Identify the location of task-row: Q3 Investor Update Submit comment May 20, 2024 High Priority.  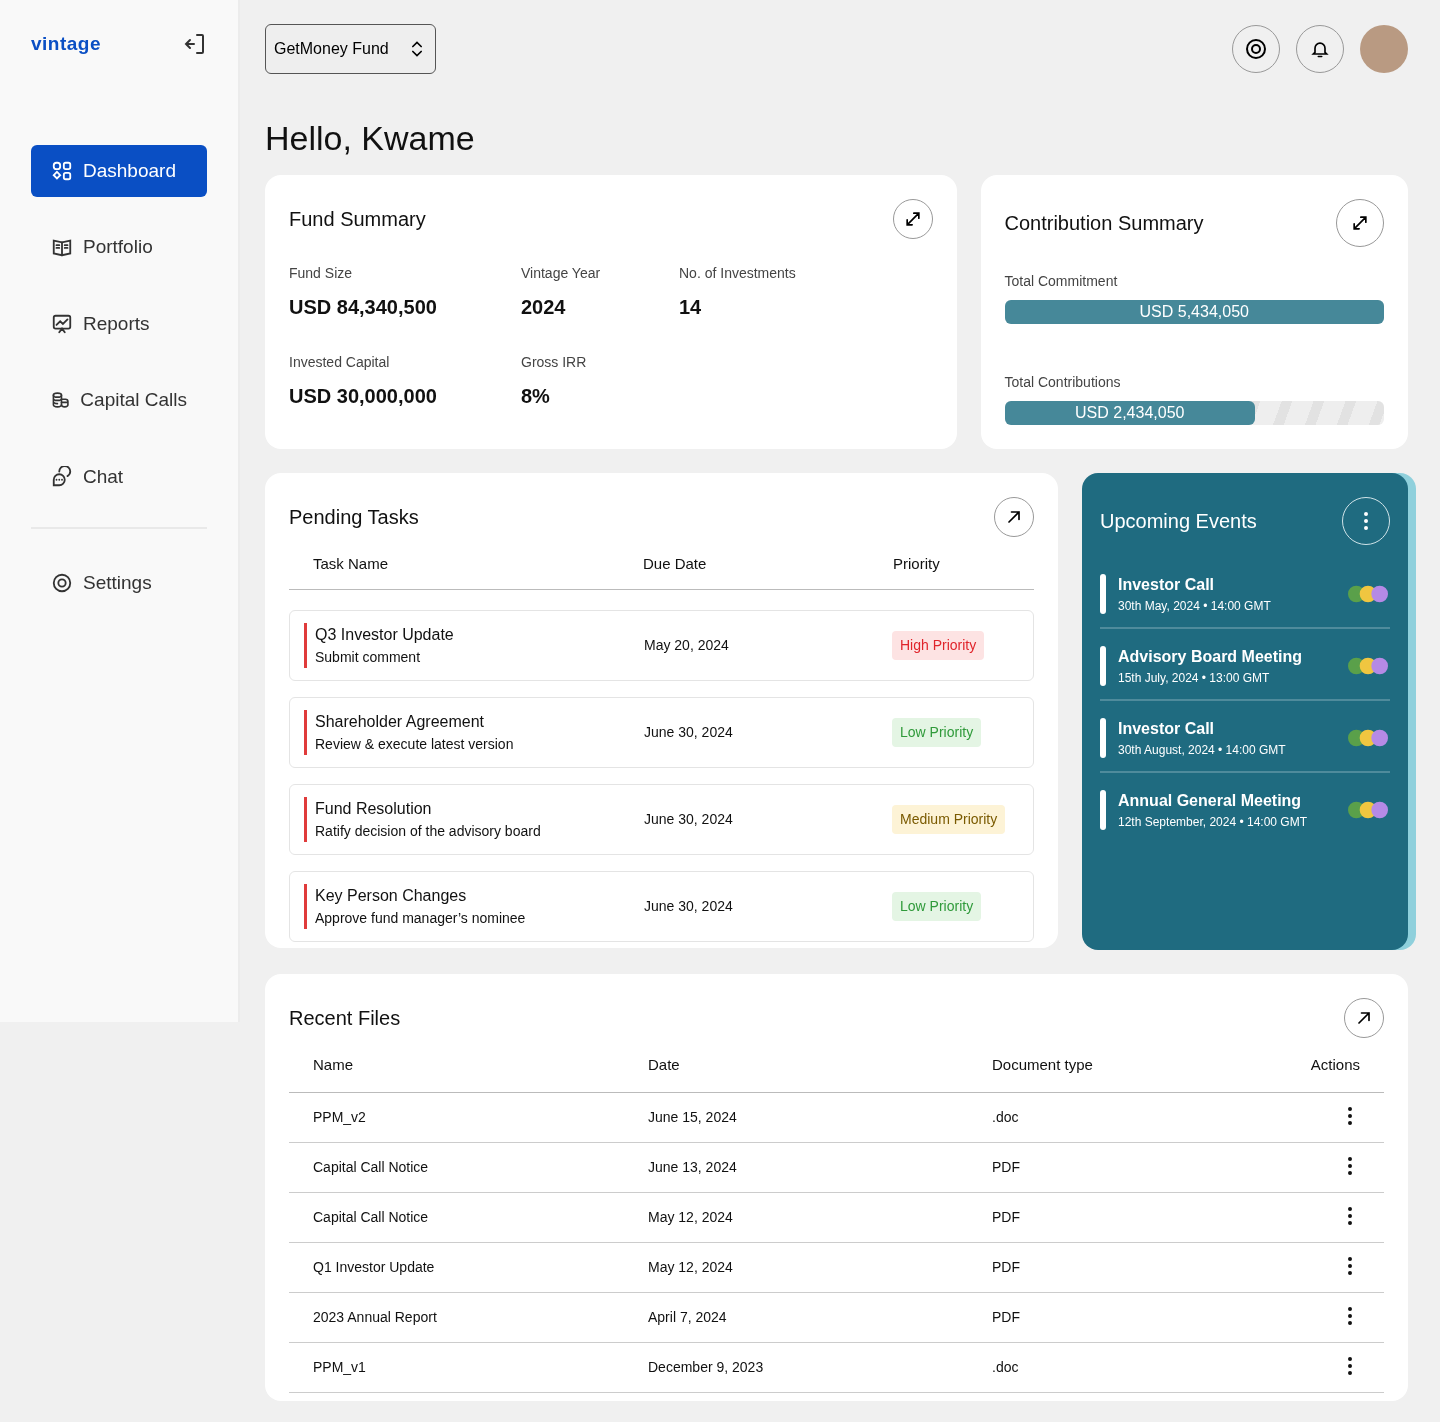
(661, 646).